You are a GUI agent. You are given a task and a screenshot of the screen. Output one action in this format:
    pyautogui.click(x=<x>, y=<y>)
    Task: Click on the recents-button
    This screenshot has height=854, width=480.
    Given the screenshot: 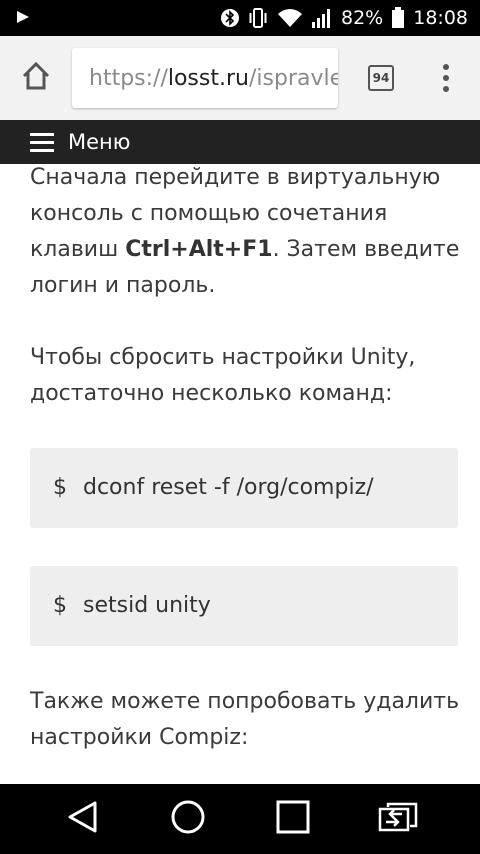 What is the action you would take?
    pyautogui.click(x=293, y=819)
    